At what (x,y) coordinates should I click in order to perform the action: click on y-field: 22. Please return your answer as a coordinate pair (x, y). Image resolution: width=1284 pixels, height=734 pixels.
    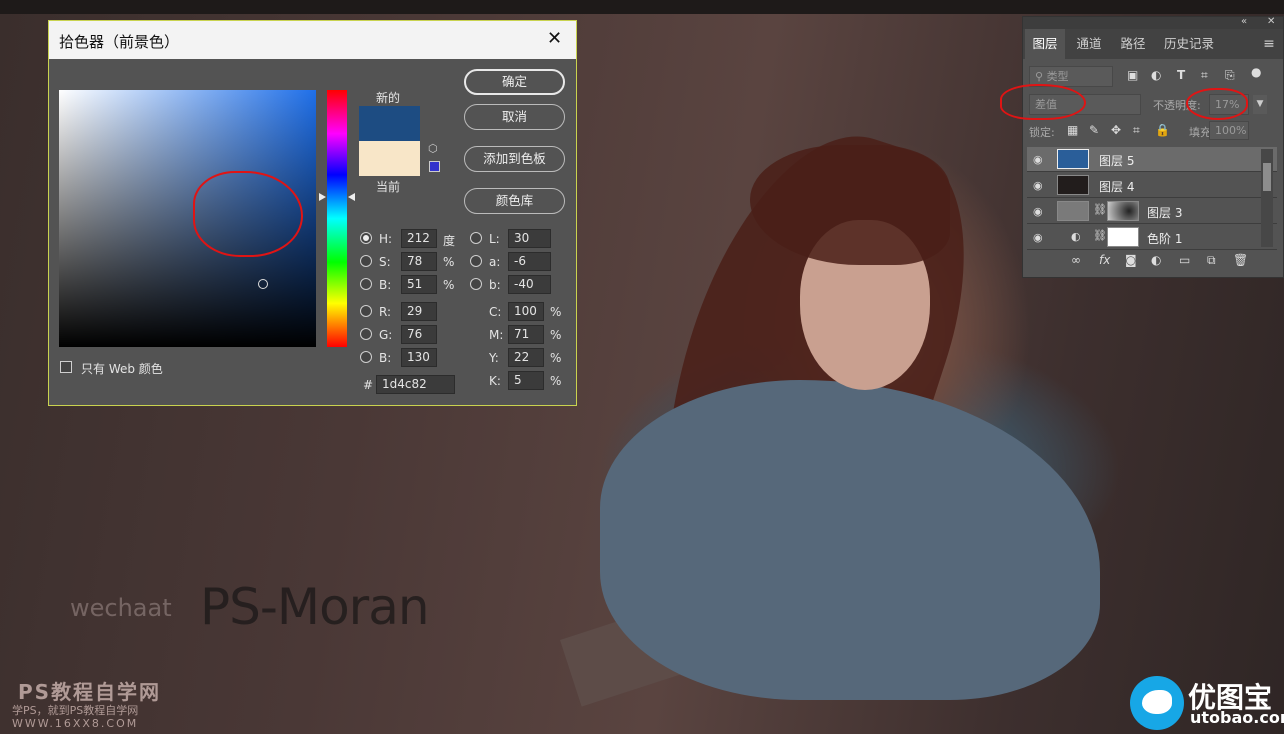
    Looking at the image, I should click on (526, 357).